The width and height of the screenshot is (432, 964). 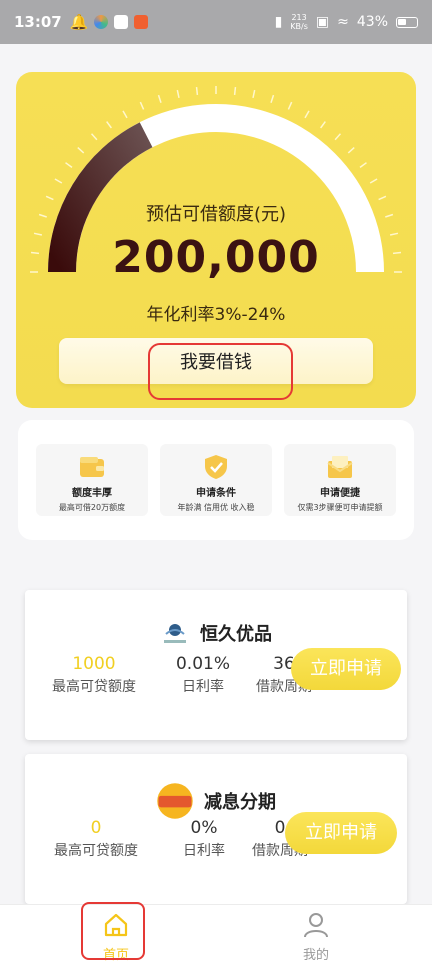 What do you see at coordinates (216, 315) in the screenshot?
I see `annual-rate: 年化利率3%-24%` at bounding box center [216, 315].